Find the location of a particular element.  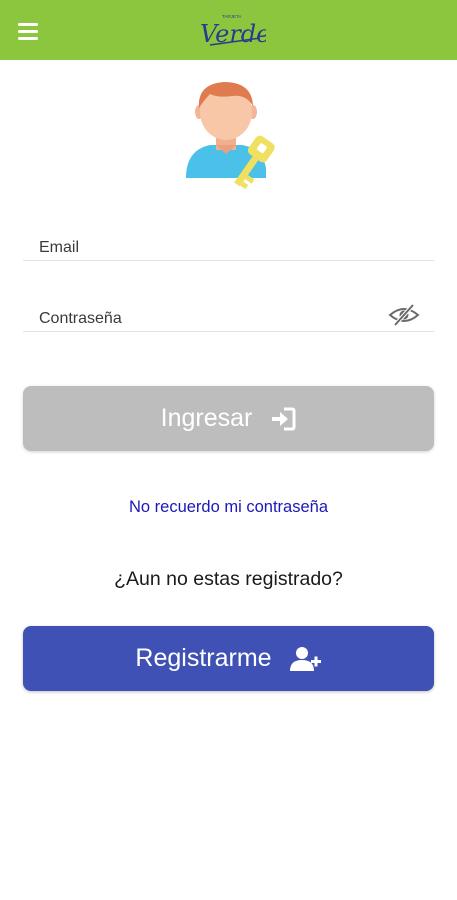

eye-slash-icon is located at coordinates (404, 315).